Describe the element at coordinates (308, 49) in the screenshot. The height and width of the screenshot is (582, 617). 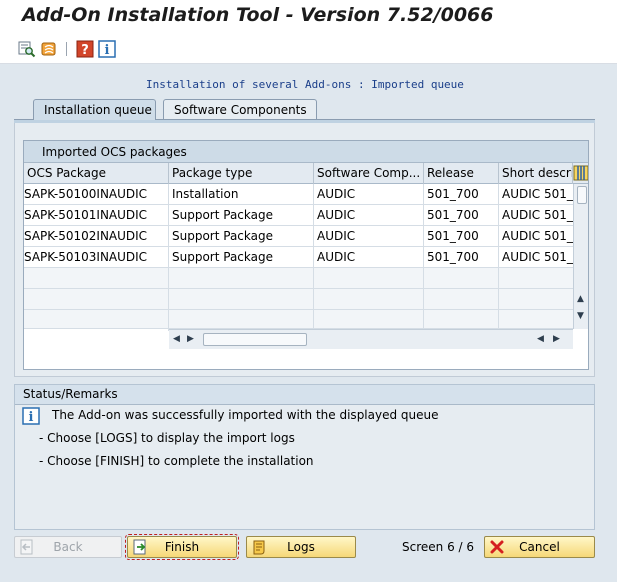
I see `toolbar: ? i` at that location.